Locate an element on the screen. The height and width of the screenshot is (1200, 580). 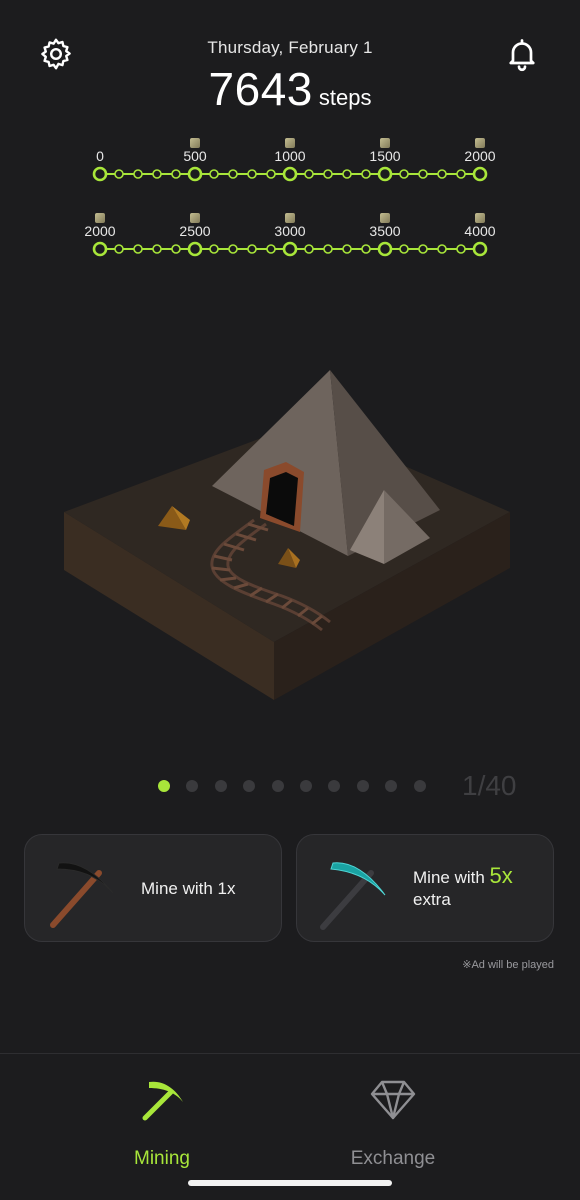
milestone-label: 1500 is located at coordinates (385, 156).